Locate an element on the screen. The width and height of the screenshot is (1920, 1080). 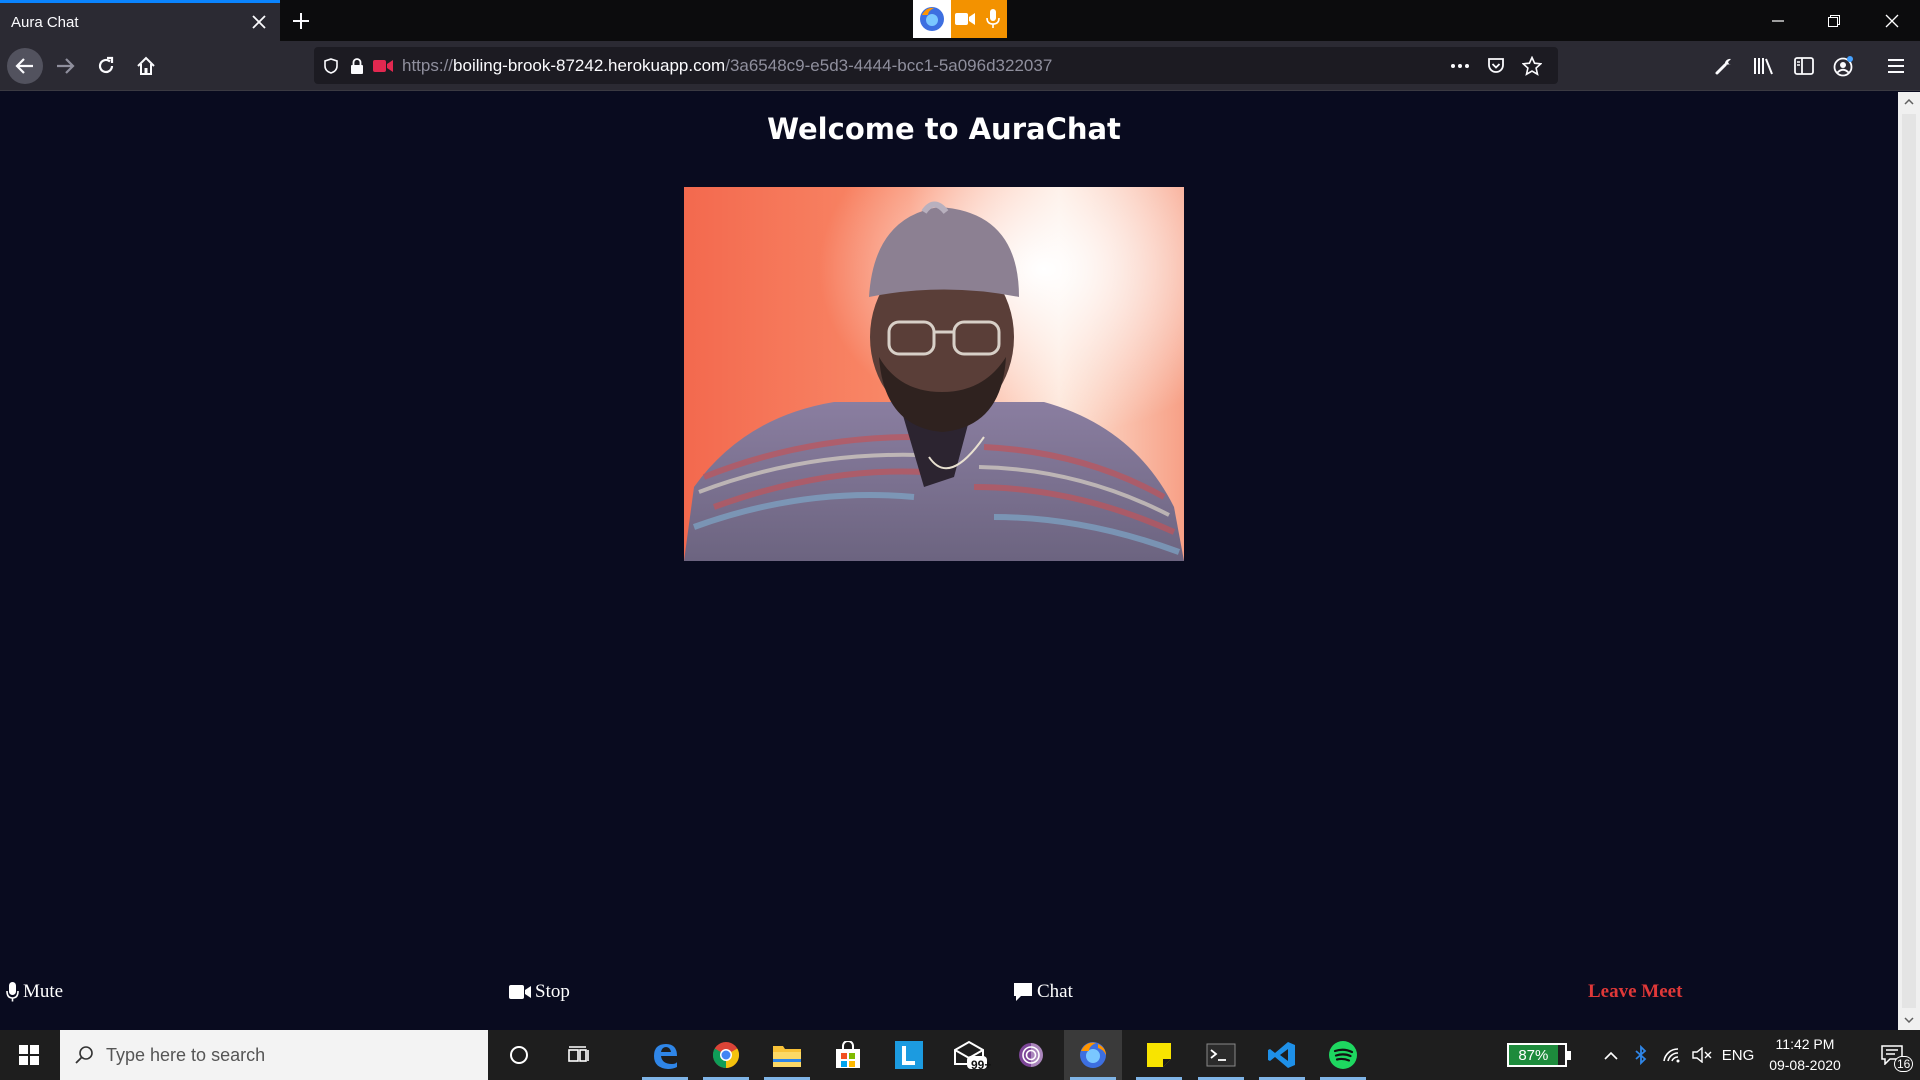
webrtc-sharing-indicator is located at coordinates (960, 19).